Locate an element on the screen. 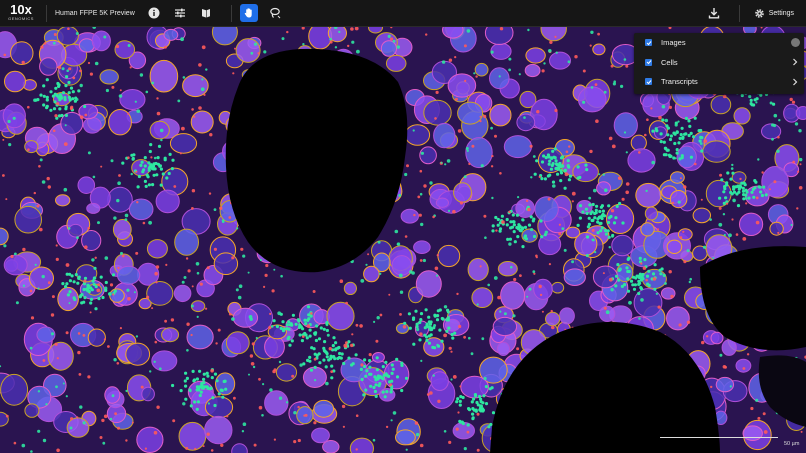 This screenshot has width=806, height=453. images-checkbox is located at coordinates (648, 43).